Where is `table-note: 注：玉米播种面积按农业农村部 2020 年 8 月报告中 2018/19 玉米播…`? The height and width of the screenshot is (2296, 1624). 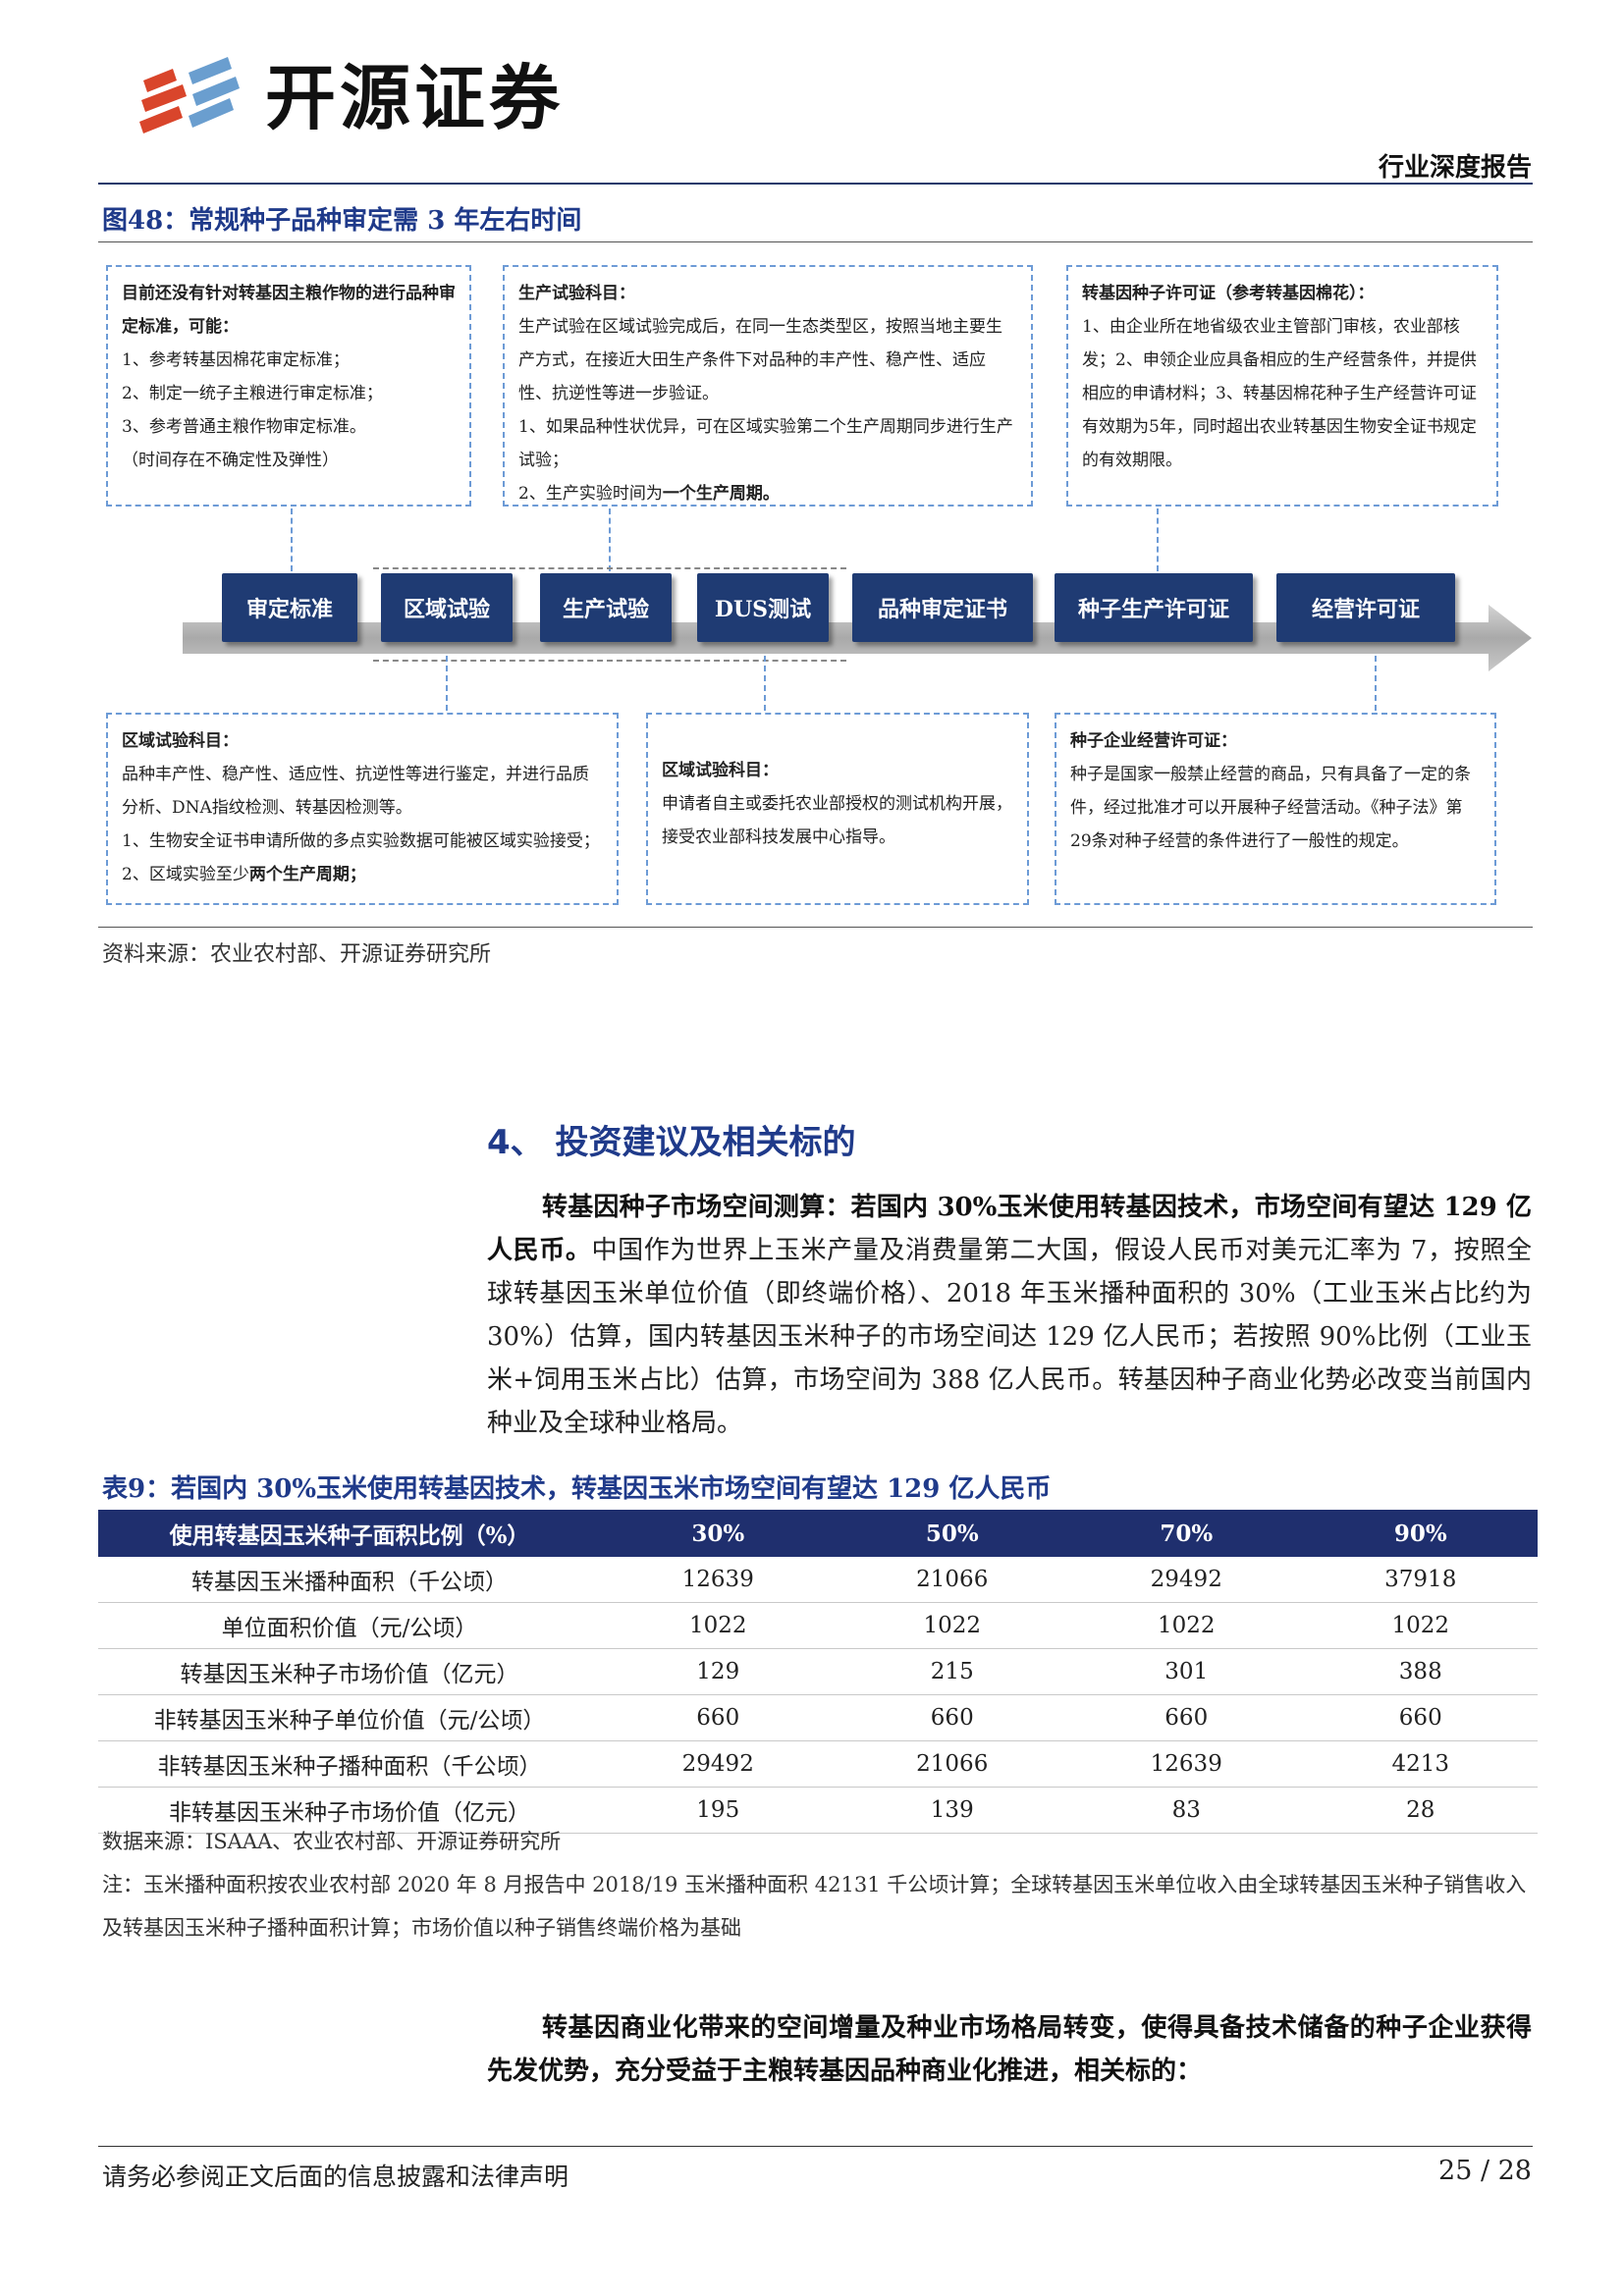
table-note: 注：玉米播种面积按农业农村部 2020 年 8 月报告中 2018/19 玉米播… is located at coordinates (814, 1906).